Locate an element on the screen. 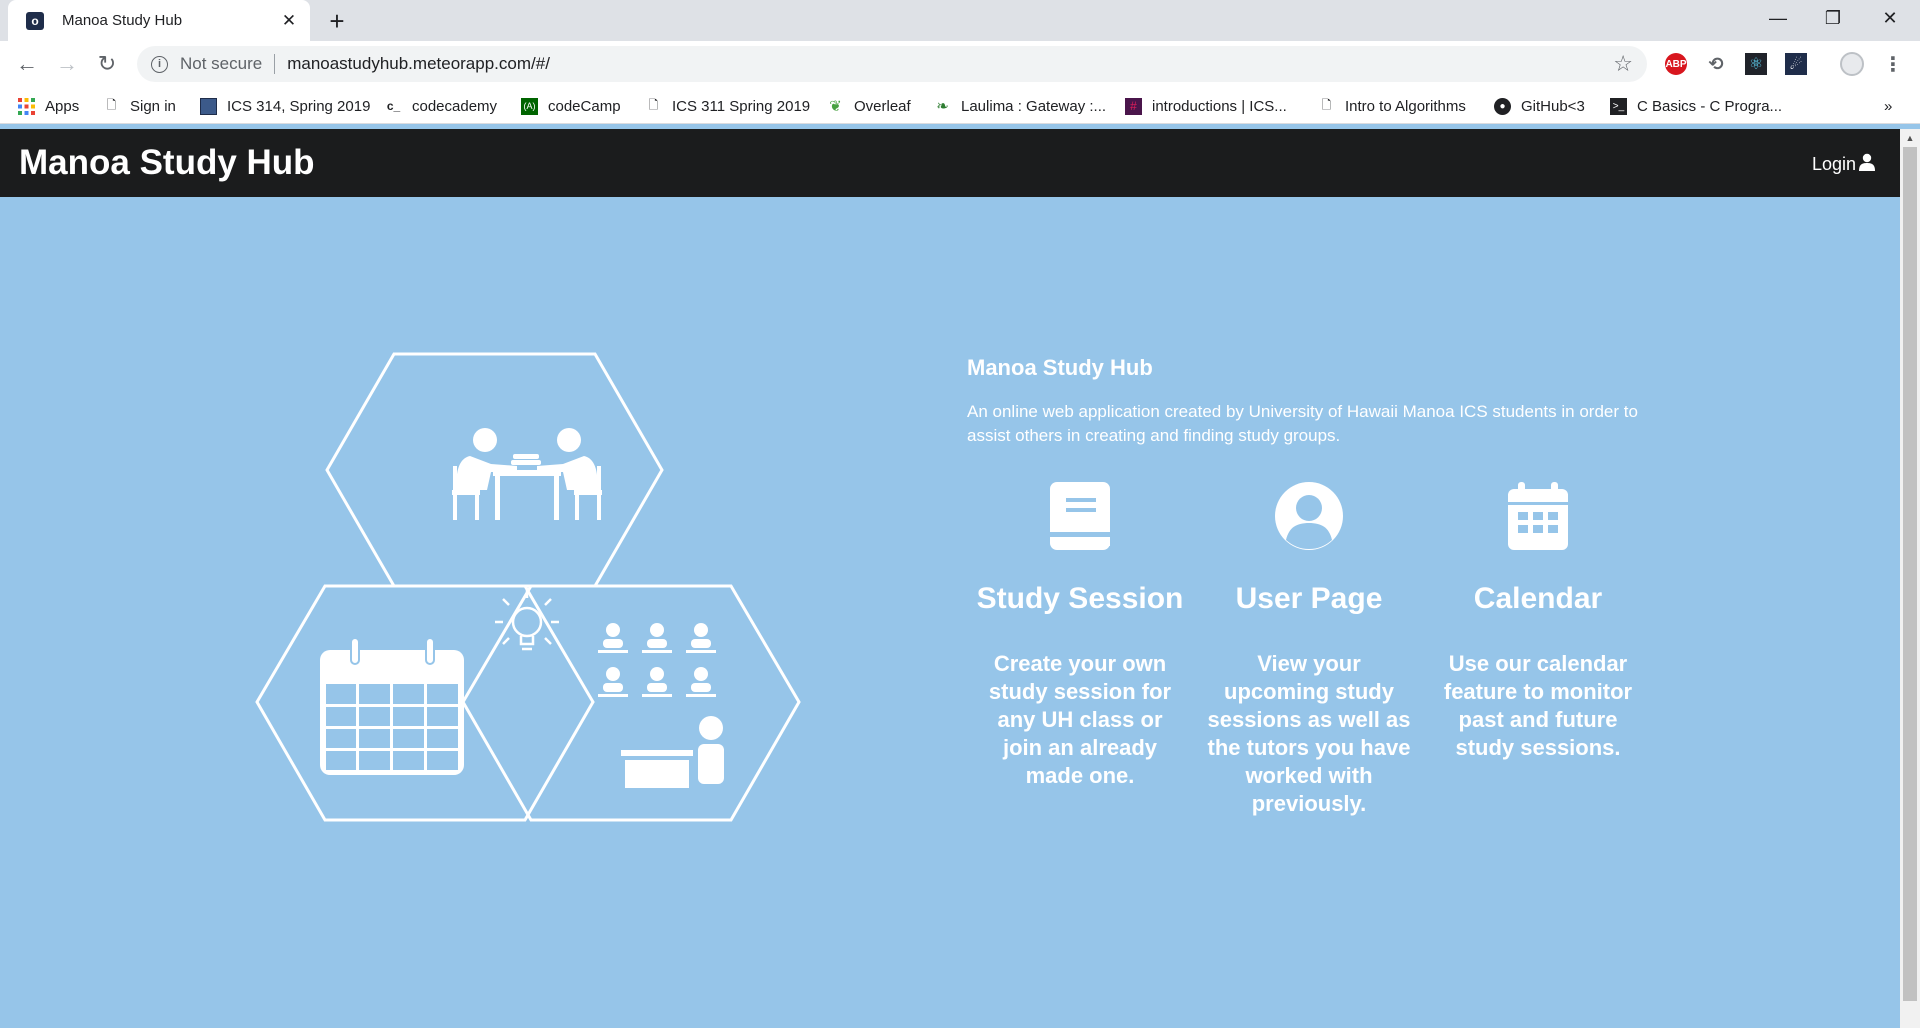 The image size is (1920, 1028). bookmark-ics311: 🗋 ICS 311 Spring 2019 is located at coordinates (727, 106).